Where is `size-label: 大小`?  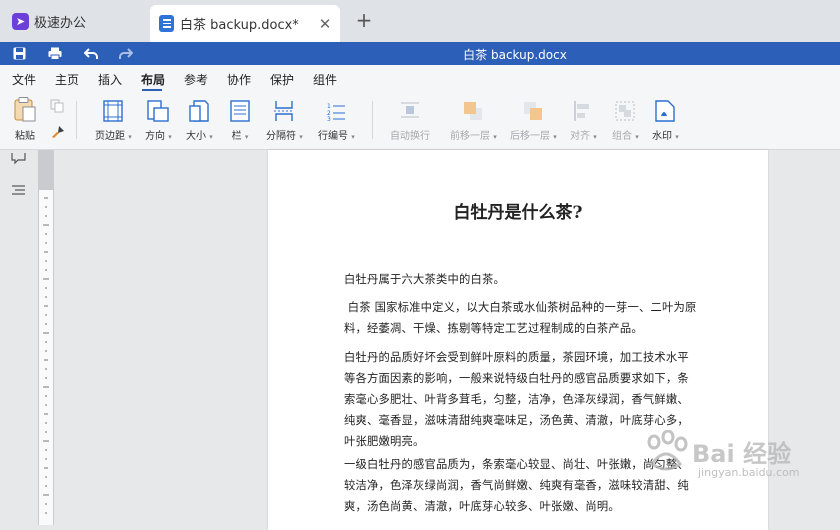
size-label: 大小 is located at coordinates (196, 136).